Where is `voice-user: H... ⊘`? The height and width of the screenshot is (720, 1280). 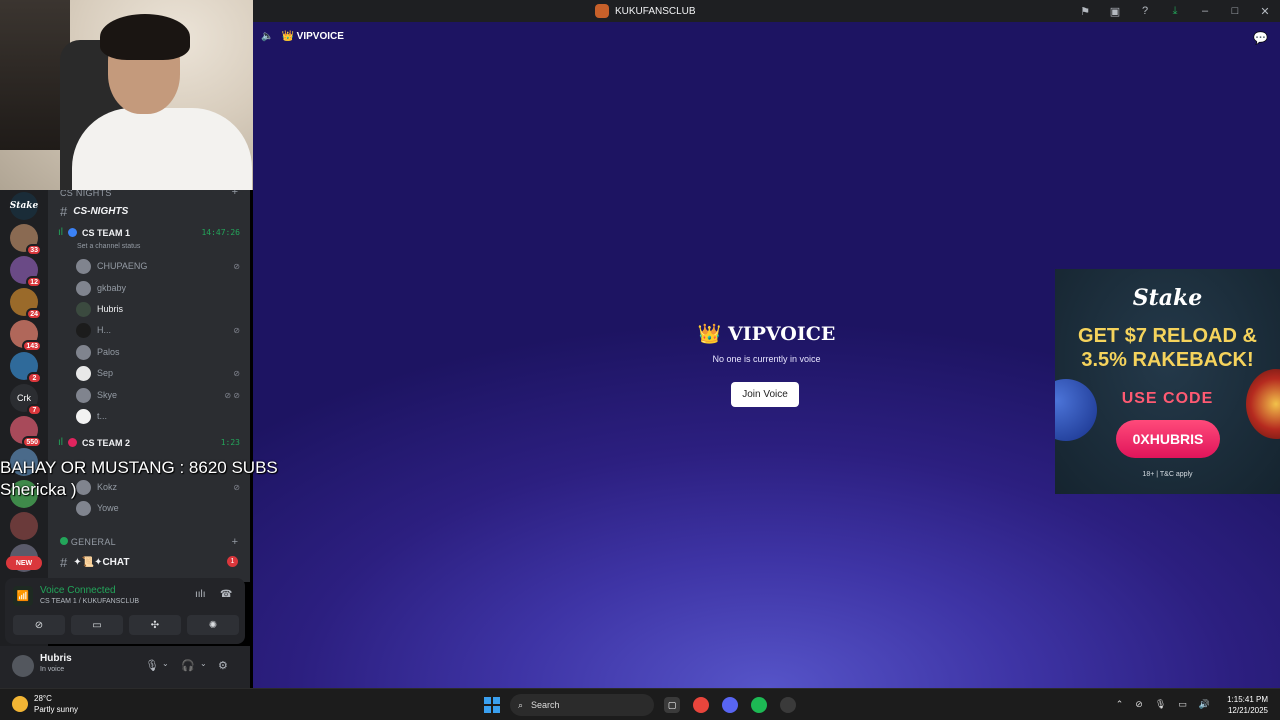 voice-user: H... ⊘ is located at coordinates (158, 330).